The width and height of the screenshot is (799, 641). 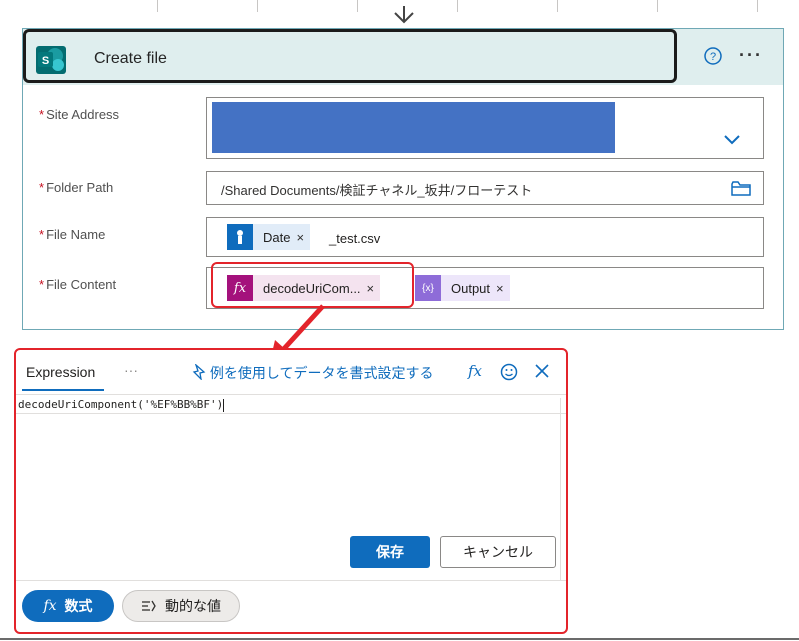 What do you see at coordinates (560, 489) in the screenshot?
I see `editor-scrollbar` at bounding box center [560, 489].